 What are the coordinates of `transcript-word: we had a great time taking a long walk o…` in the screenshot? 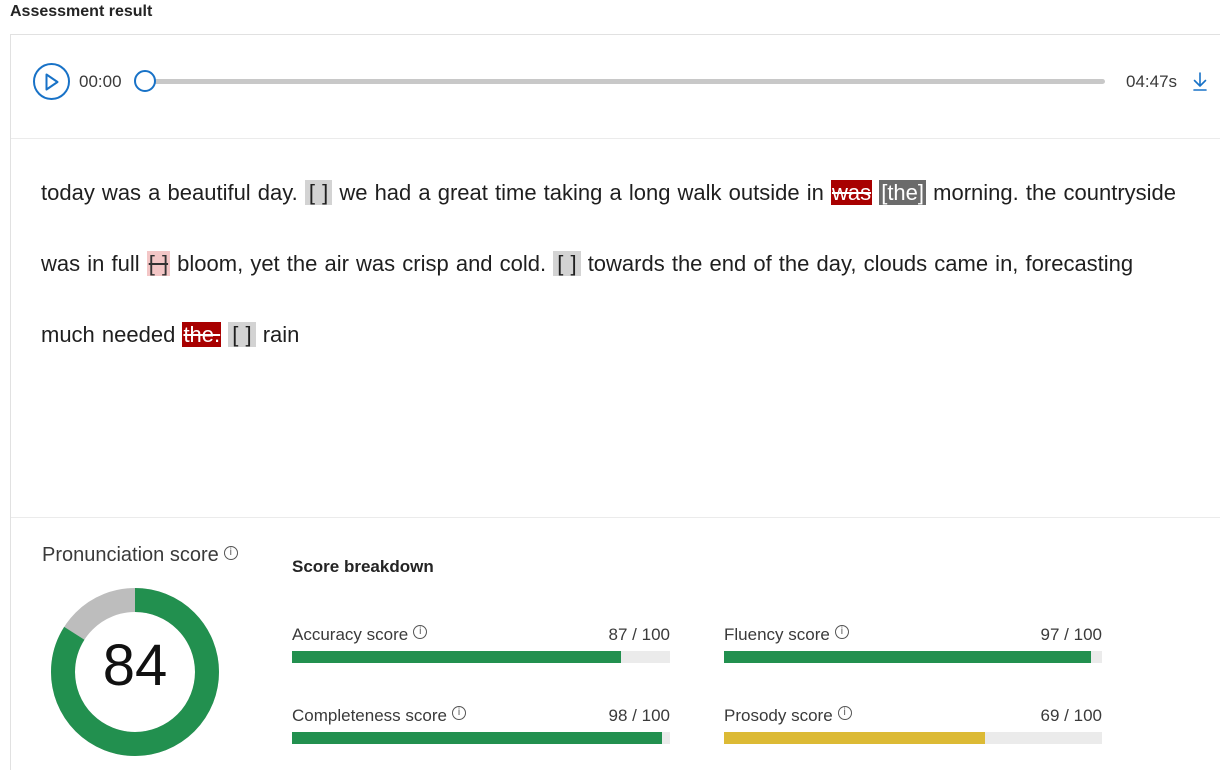 It's located at (581, 192).